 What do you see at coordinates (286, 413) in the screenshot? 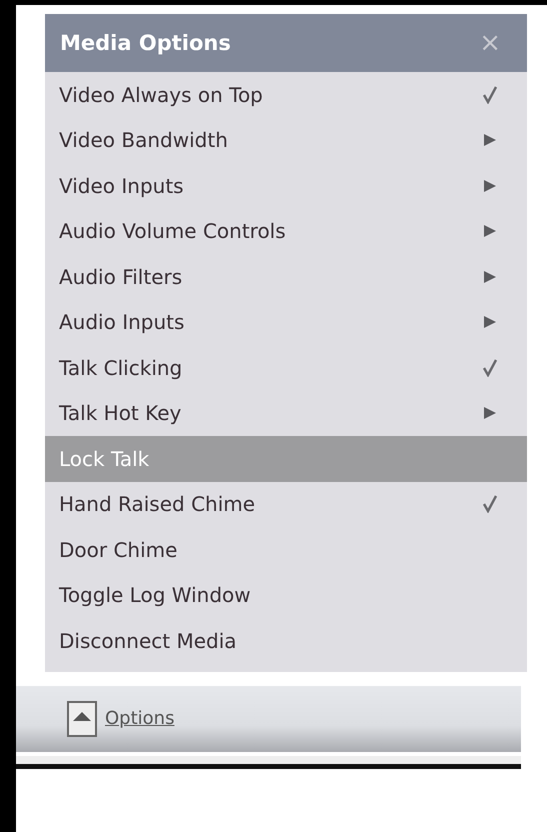
I see `menu-item: Talk Hot Key` at bounding box center [286, 413].